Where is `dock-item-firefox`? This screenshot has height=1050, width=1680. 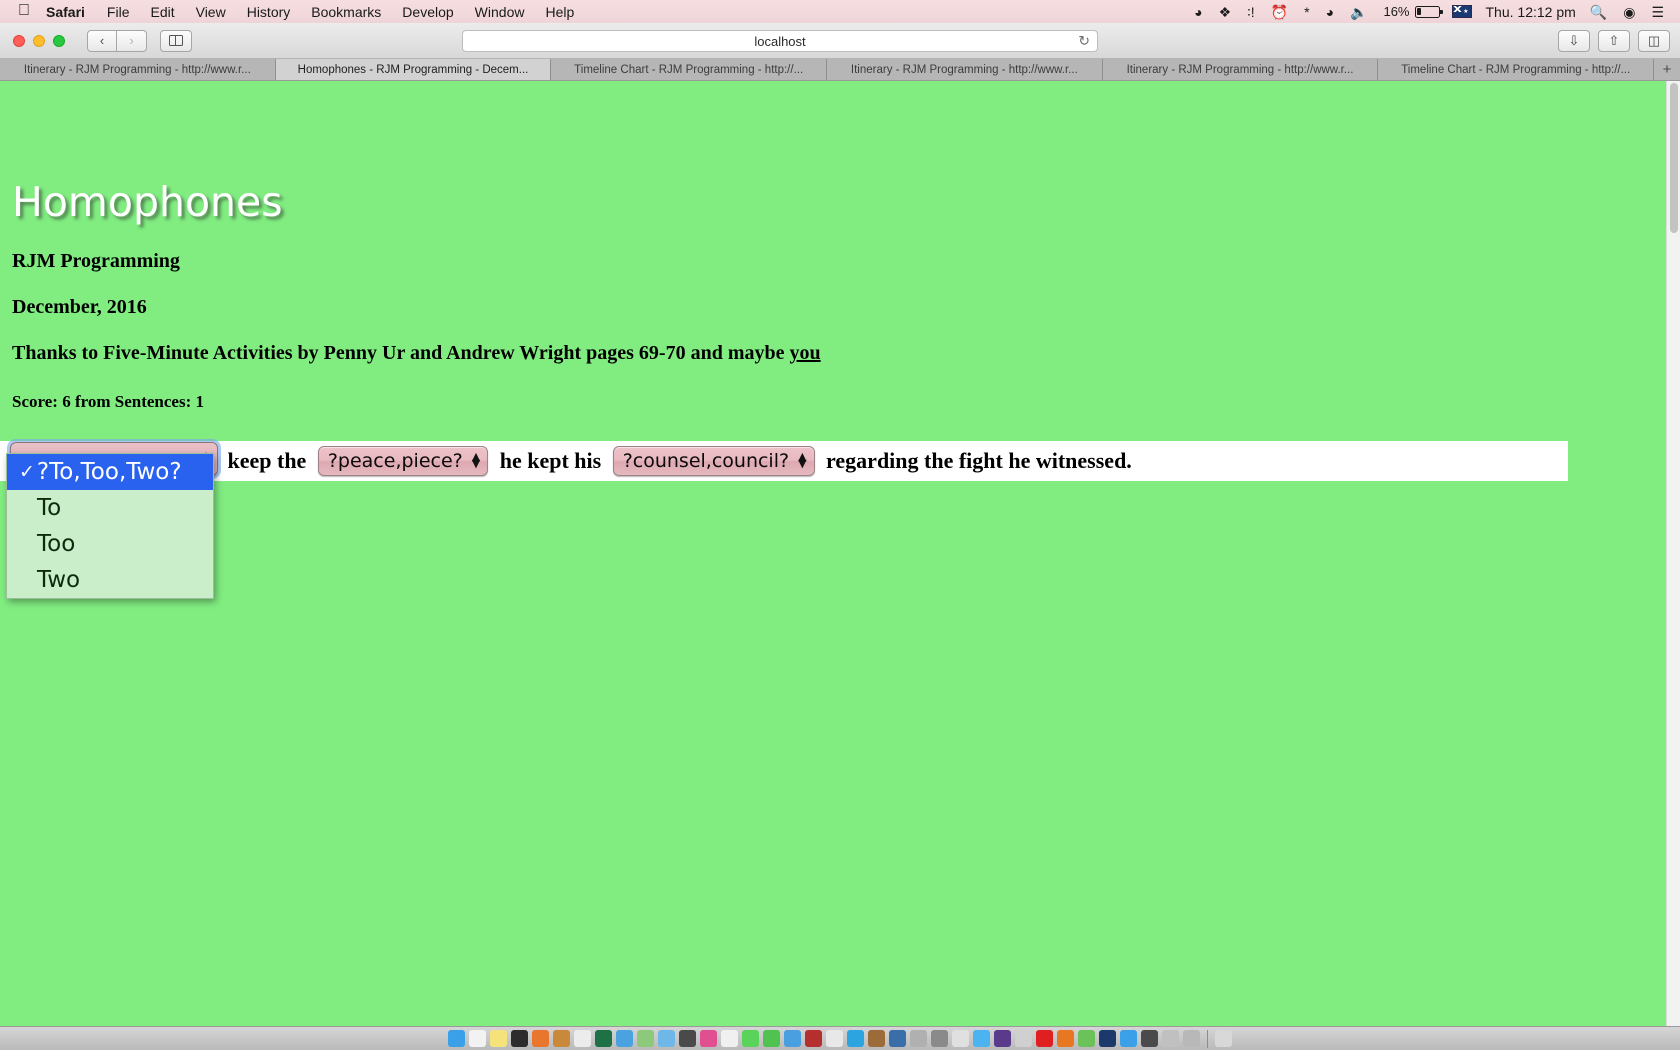 dock-item-firefox is located at coordinates (540, 1038).